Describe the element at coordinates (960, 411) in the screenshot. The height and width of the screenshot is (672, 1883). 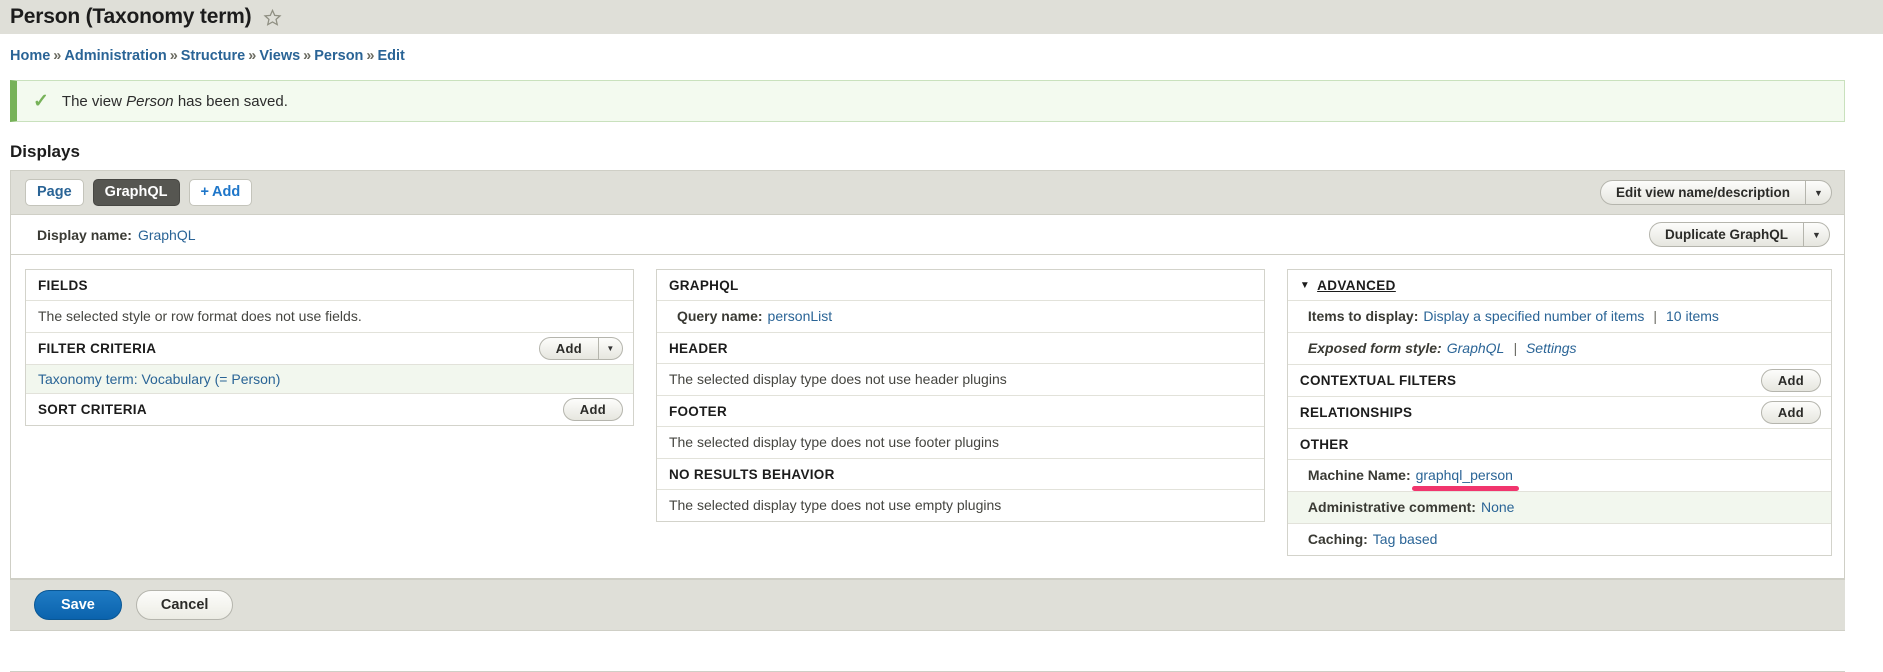
I see `section-heading-footer: FOOTER` at that location.